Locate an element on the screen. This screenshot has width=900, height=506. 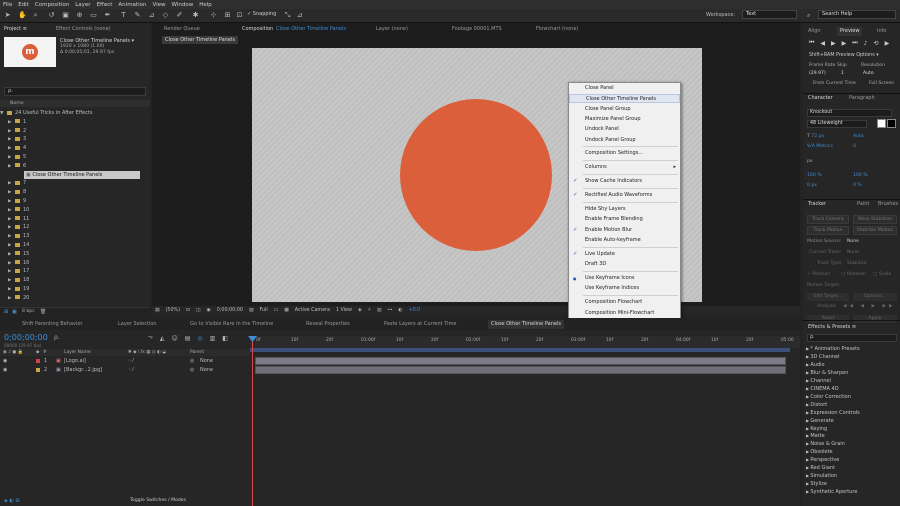
tab-tracker: Tracker is located at coordinates (817, 204).